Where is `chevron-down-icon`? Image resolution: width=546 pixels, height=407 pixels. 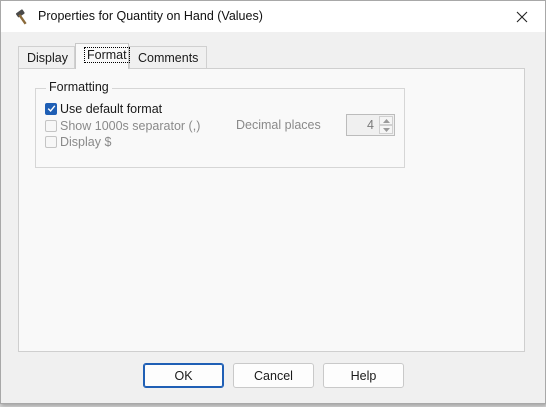 chevron-down-icon is located at coordinates (386, 129).